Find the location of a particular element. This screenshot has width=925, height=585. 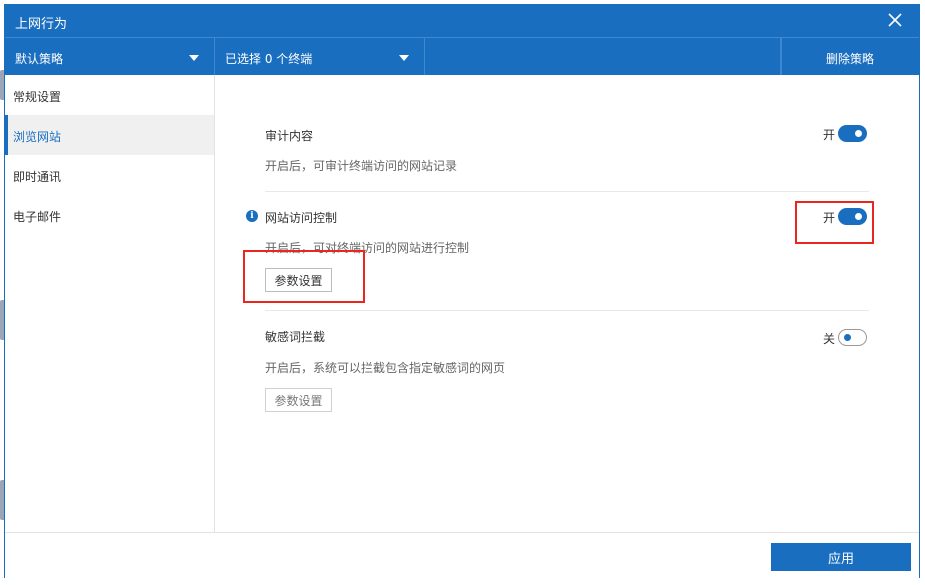

sensitive-word-title: 敏感词拦截 is located at coordinates (295, 337).